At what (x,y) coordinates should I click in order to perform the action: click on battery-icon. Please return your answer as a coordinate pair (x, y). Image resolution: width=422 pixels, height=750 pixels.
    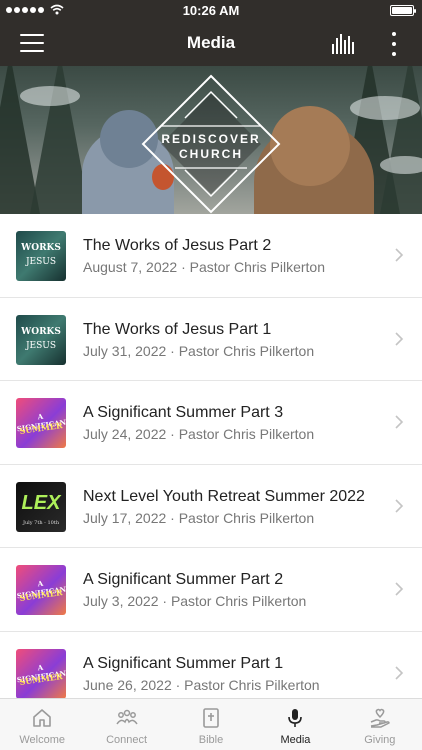
    Looking at the image, I should click on (403, 10).